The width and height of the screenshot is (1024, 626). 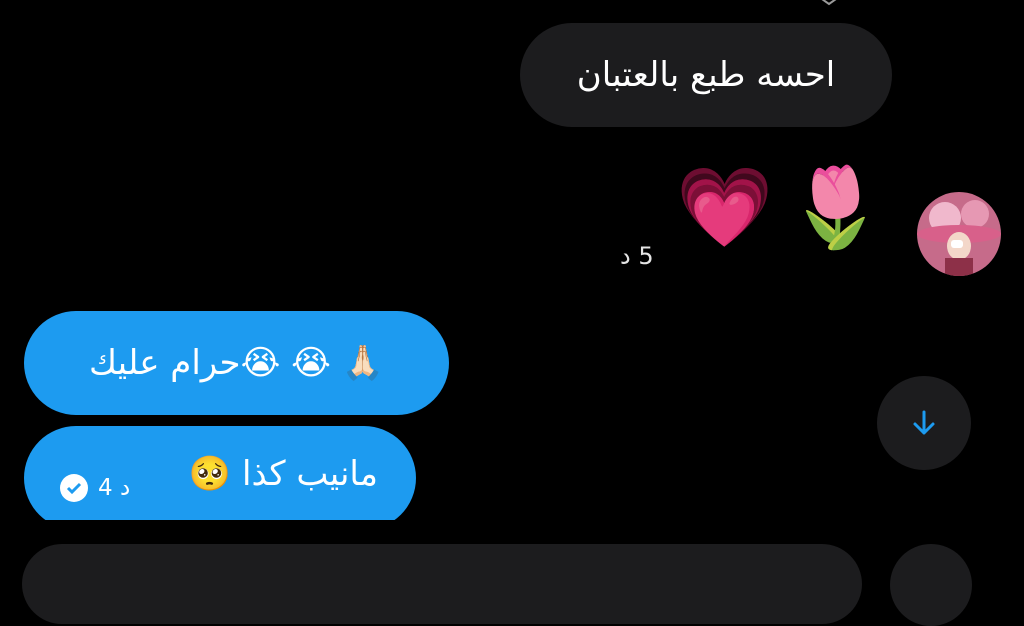 What do you see at coordinates (512, 532) in the screenshot?
I see `divider` at bounding box center [512, 532].